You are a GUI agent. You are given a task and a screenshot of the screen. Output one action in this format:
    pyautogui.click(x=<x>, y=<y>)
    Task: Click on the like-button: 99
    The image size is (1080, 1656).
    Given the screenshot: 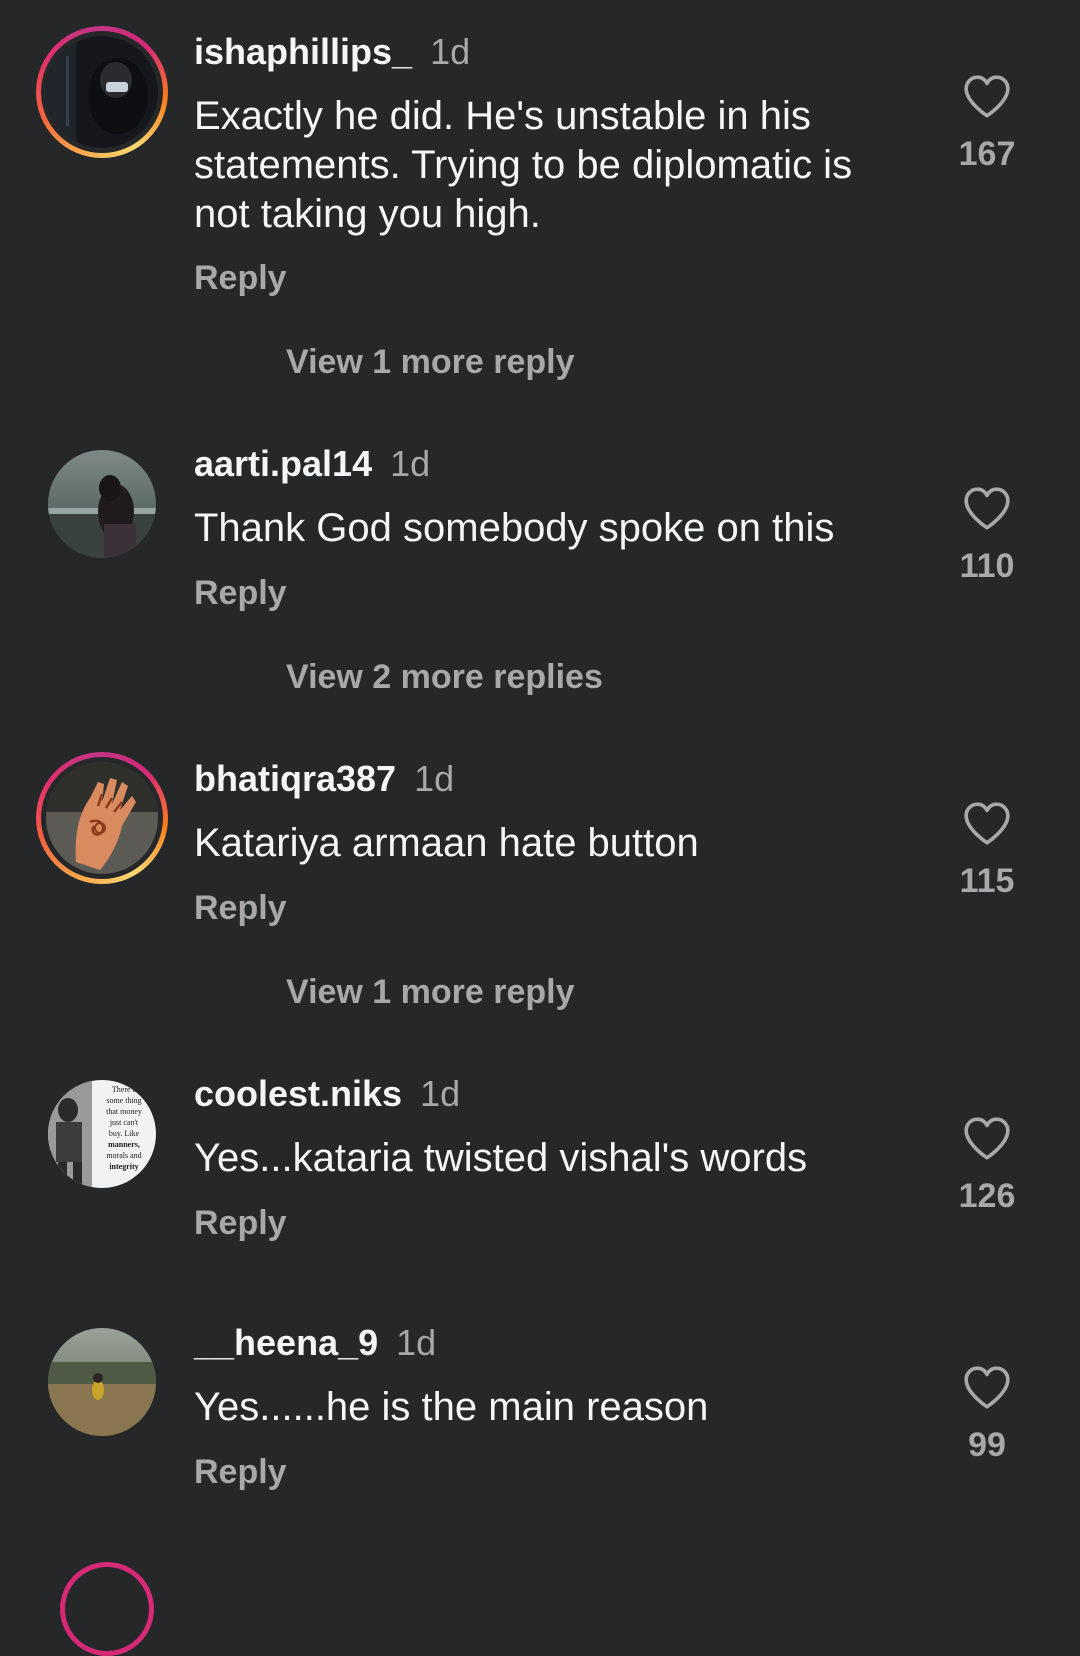 What is the action you would take?
    pyautogui.click(x=987, y=1415)
    